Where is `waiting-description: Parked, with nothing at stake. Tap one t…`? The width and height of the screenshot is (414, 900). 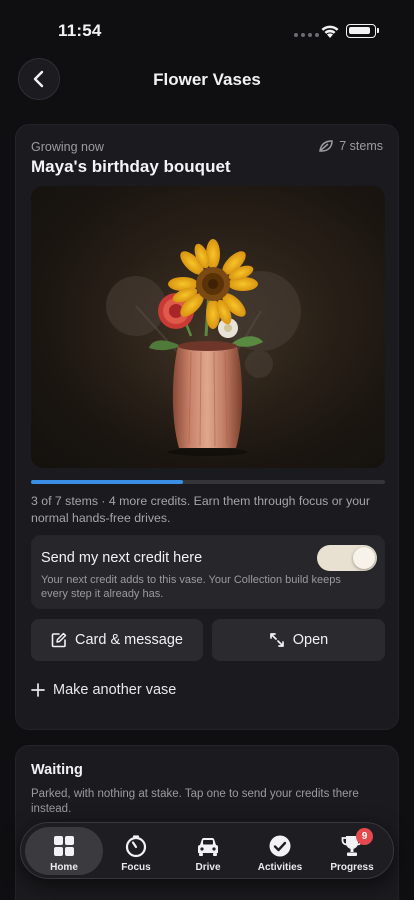
waiting-description: Parked, with nothing at stake. Tap one t… is located at coordinates (195, 801).